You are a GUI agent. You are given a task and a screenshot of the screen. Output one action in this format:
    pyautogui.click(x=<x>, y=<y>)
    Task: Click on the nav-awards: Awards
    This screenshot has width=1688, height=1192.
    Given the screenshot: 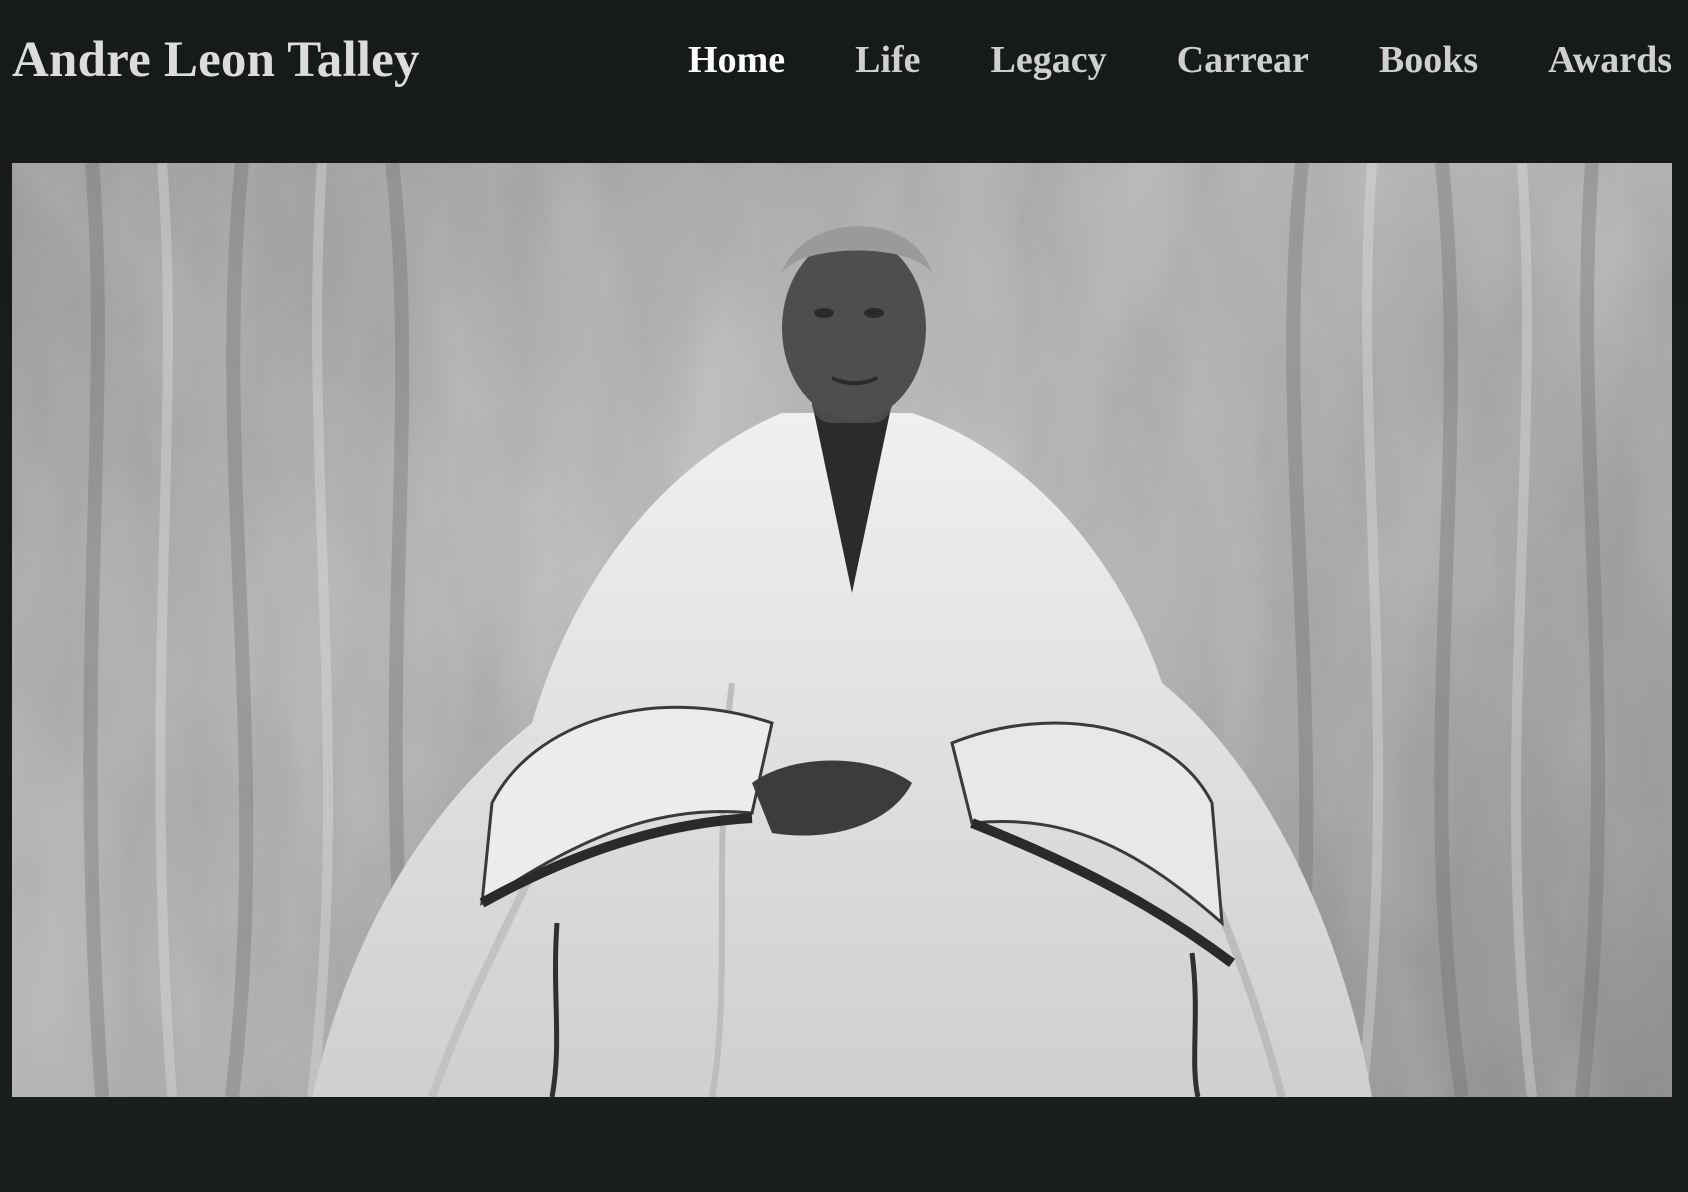 What is the action you would take?
    pyautogui.click(x=1610, y=60)
    